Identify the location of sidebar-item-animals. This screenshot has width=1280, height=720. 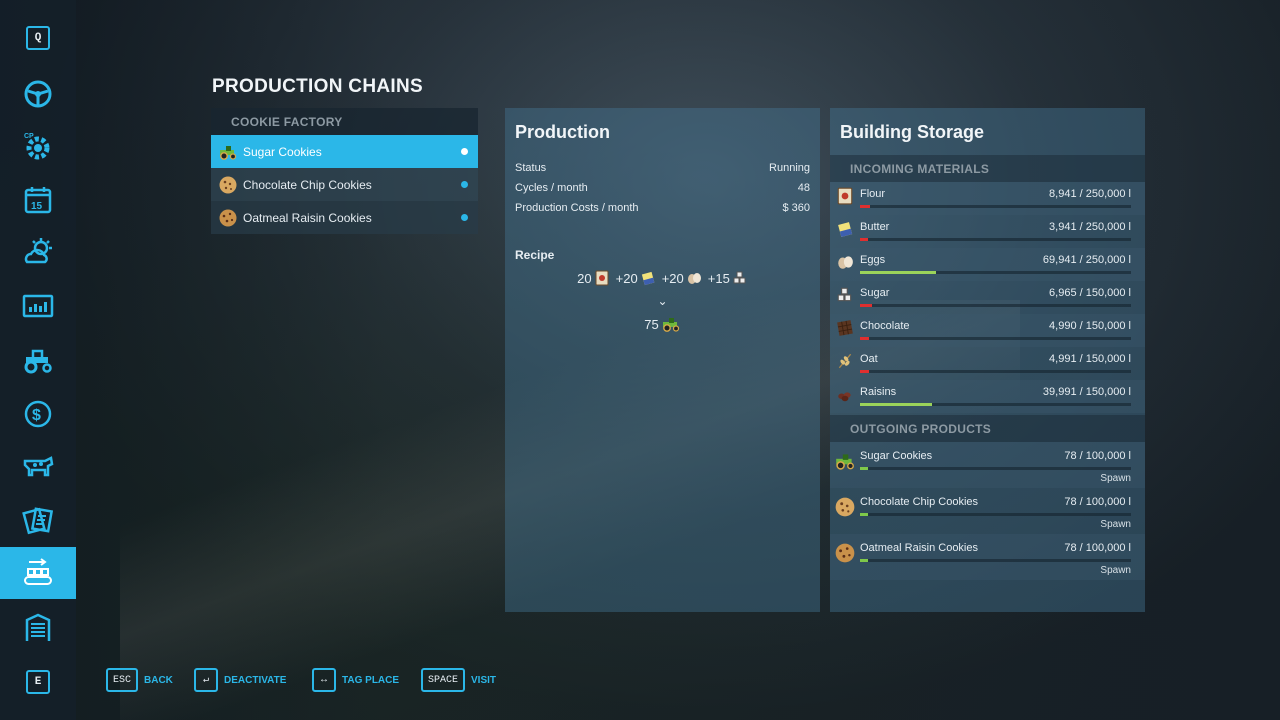
(38, 466).